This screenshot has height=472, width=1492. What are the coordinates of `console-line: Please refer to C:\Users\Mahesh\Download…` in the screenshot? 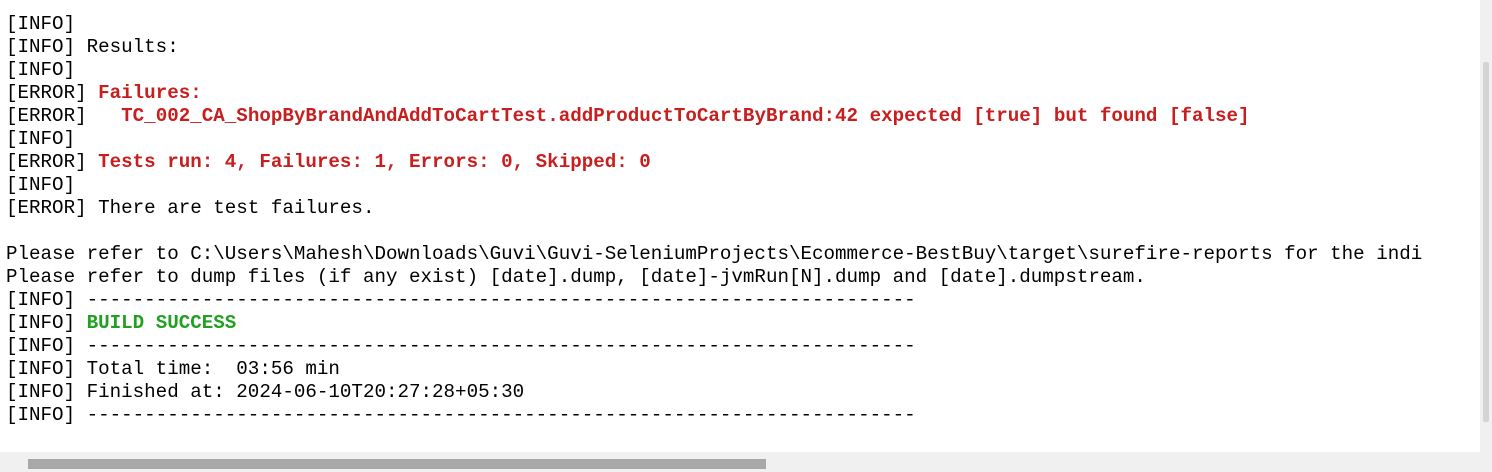 It's located at (714, 254).